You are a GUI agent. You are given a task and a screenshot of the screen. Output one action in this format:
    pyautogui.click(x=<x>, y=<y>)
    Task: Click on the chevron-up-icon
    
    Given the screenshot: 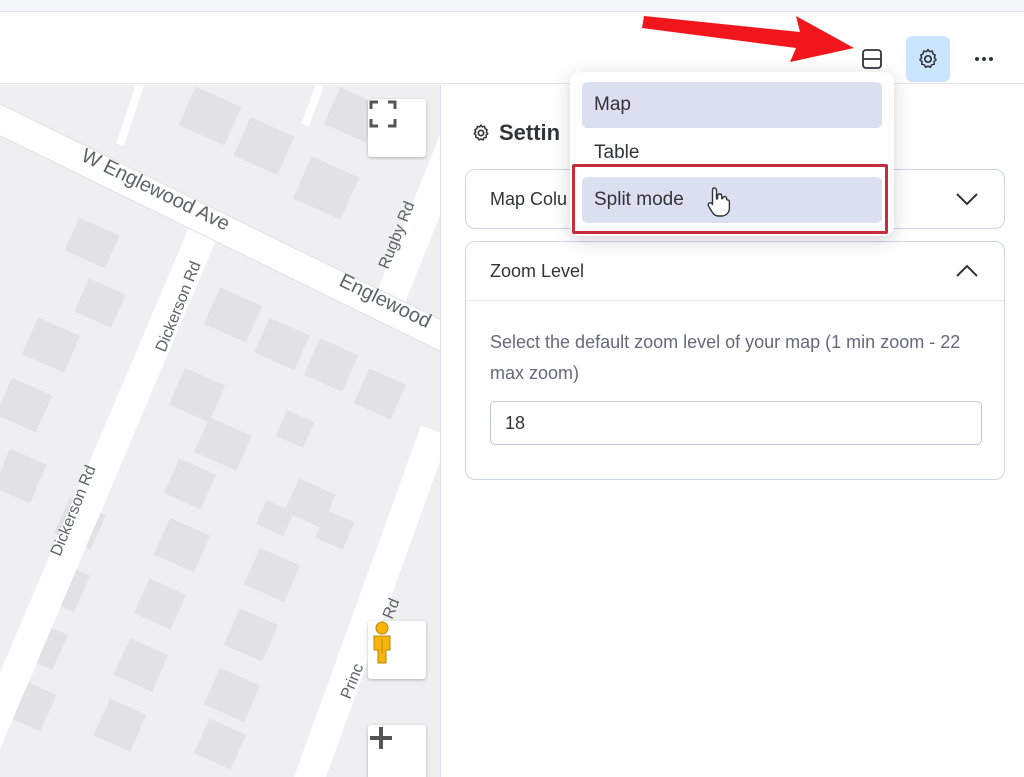 What is the action you would take?
    pyautogui.click(x=967, y=271)
    